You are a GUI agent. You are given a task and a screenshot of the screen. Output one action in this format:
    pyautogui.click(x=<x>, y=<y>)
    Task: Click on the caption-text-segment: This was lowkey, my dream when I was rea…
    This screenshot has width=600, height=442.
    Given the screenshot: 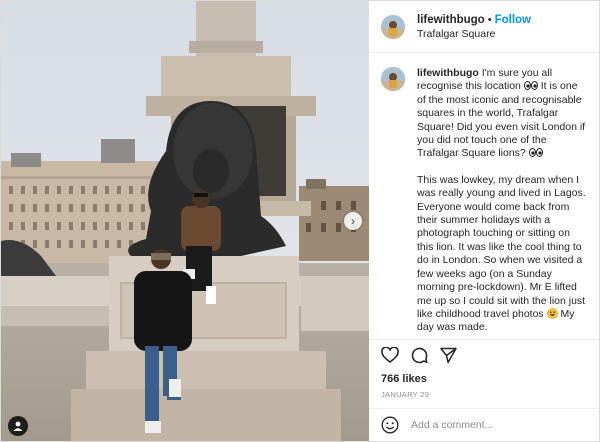 What is the action you would take?
    pyautogui.click(x=501, y=246)
    